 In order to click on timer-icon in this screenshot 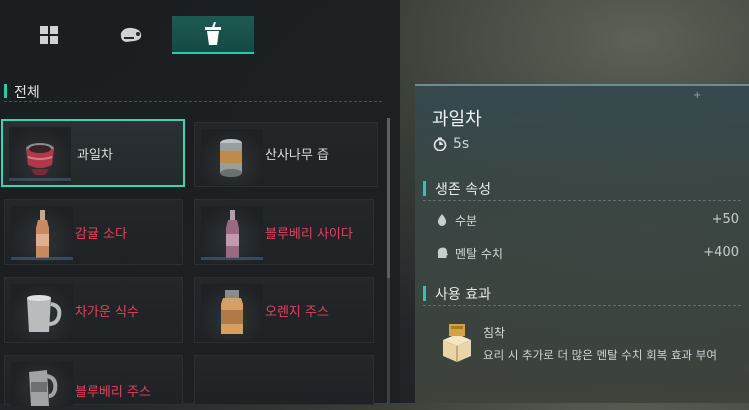, I will do `click(440, 144)`.